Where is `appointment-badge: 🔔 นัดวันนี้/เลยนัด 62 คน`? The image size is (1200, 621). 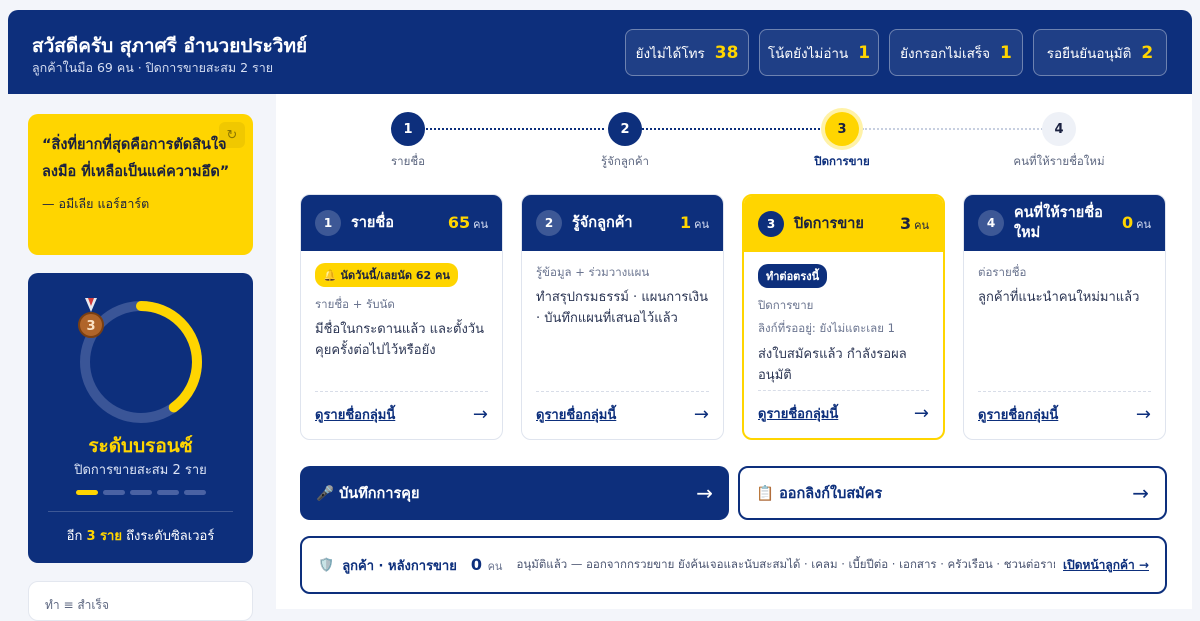
appointment-badge: 🔔 นัดวันนี้/เลยนัด 62 คน is located at coordinates (386, 275).